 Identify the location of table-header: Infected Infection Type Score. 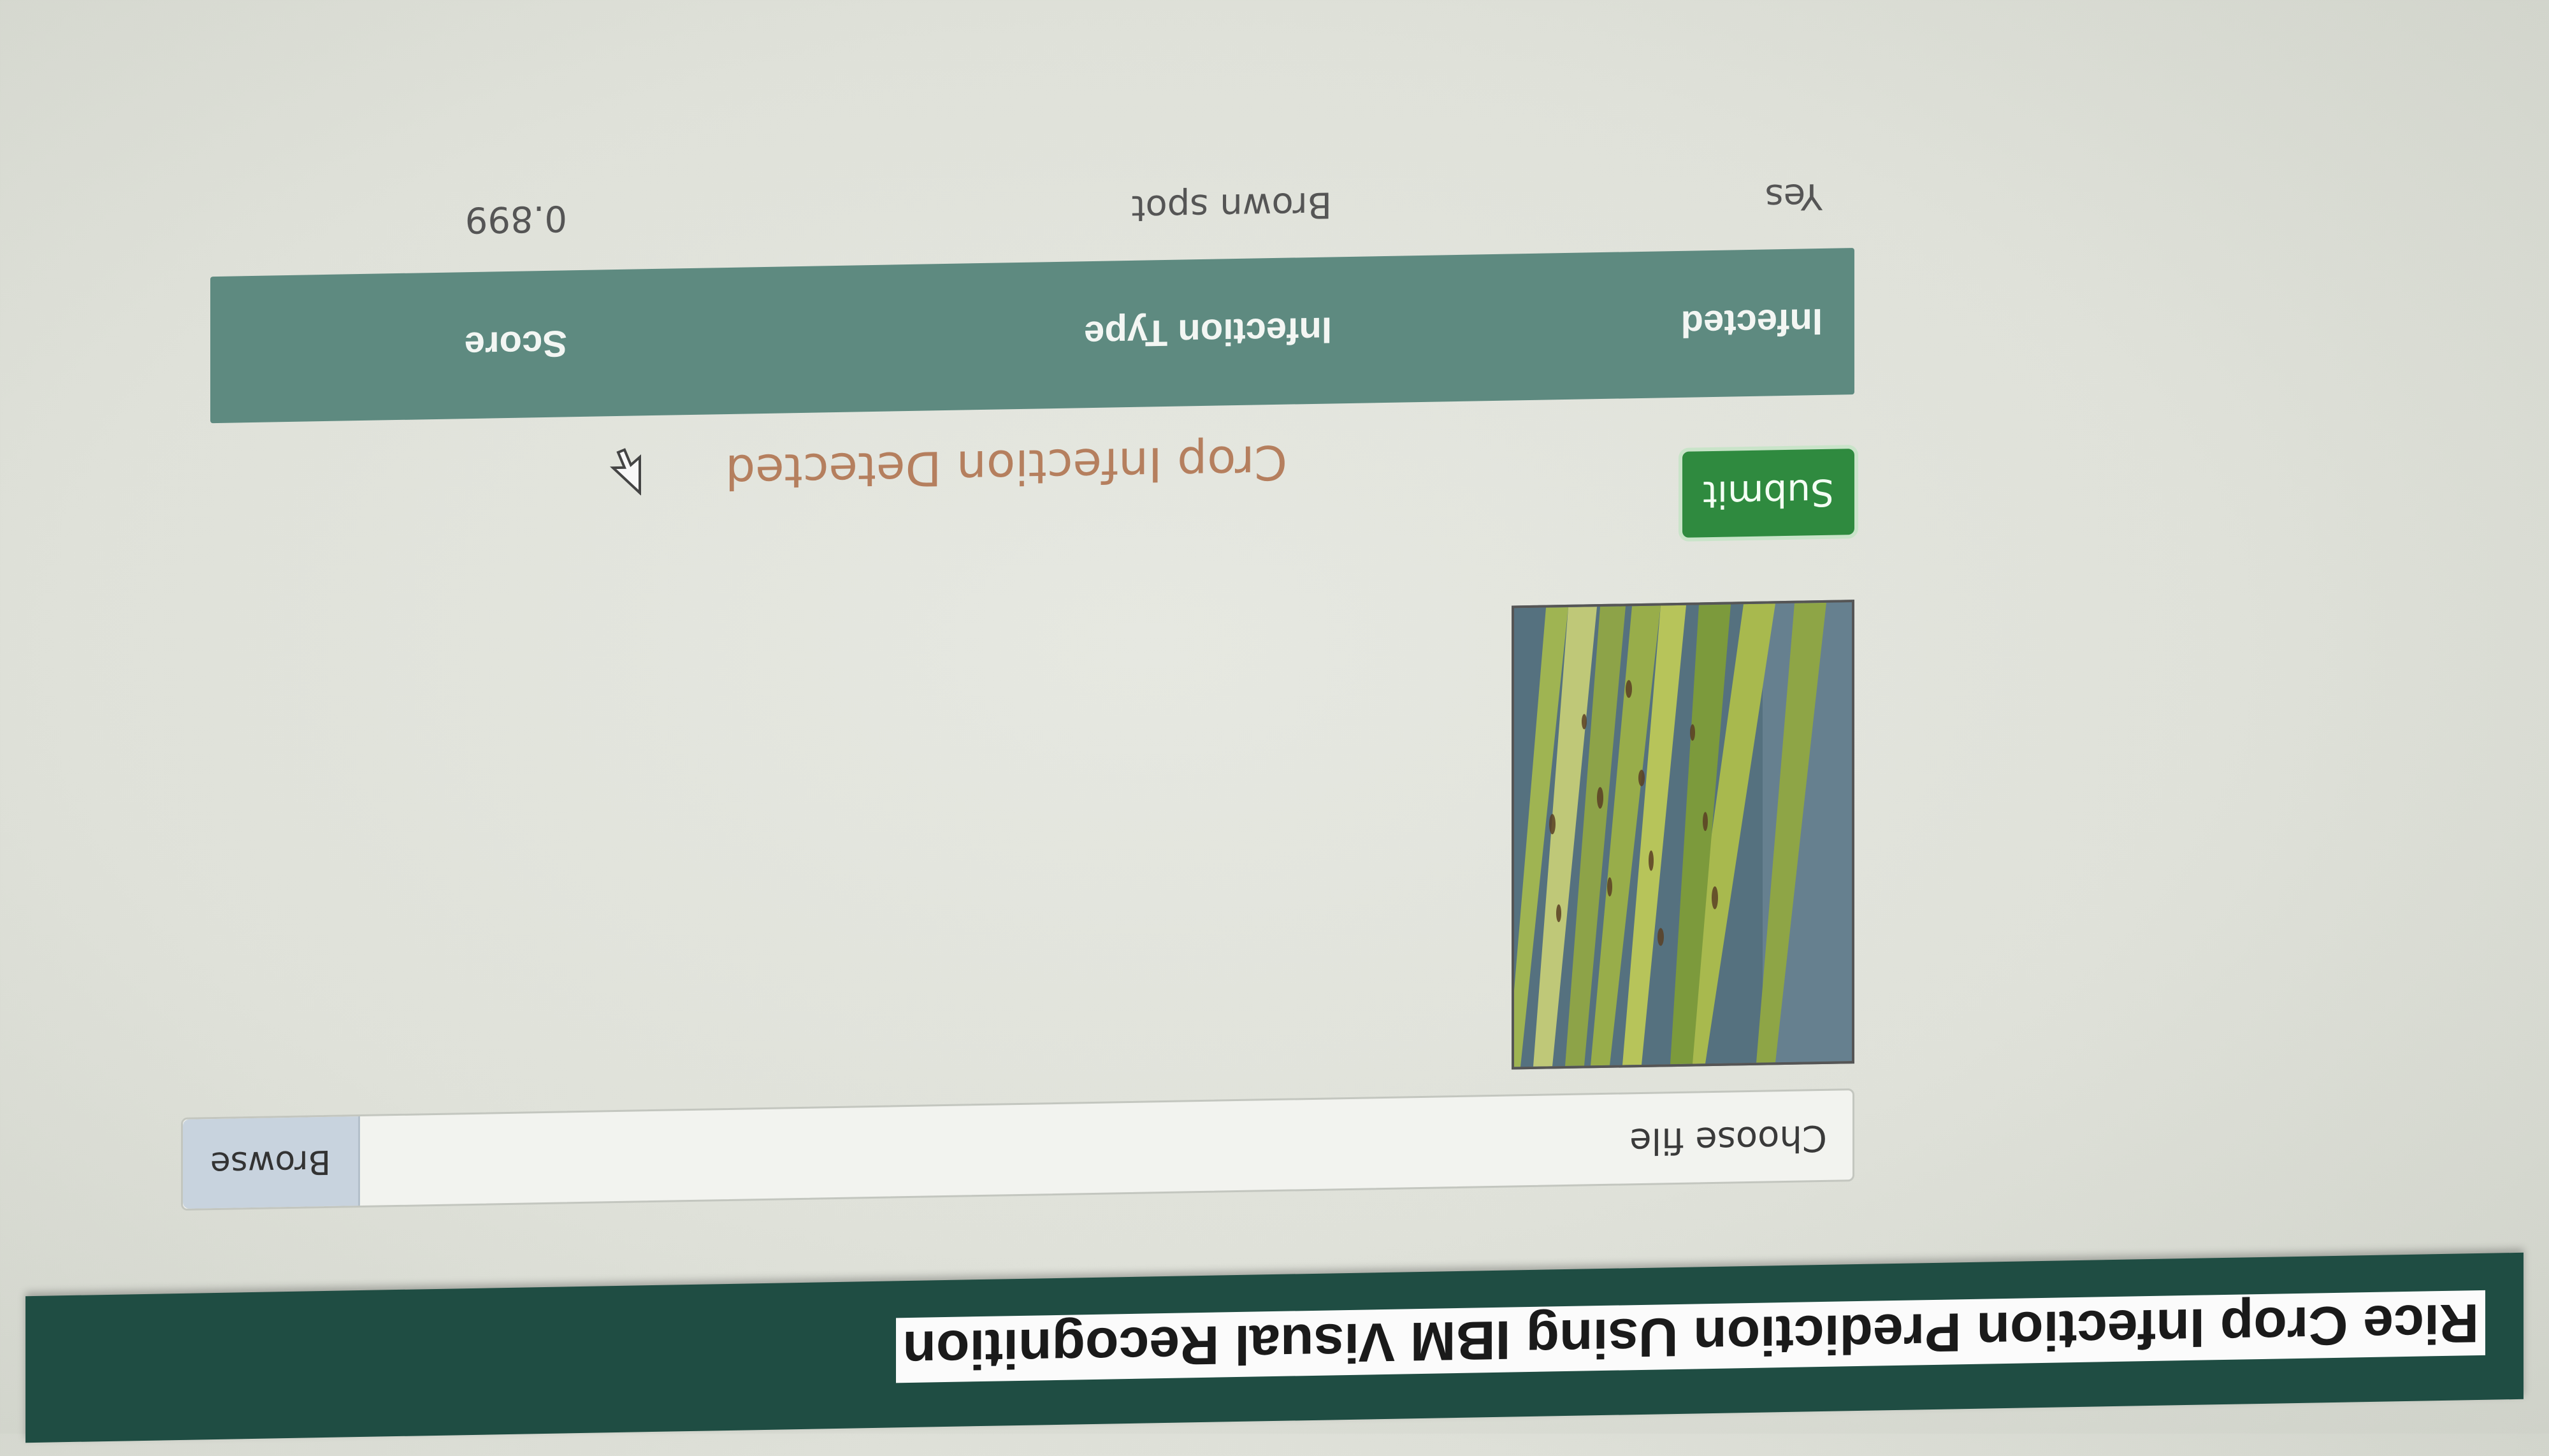
(1032, 336).